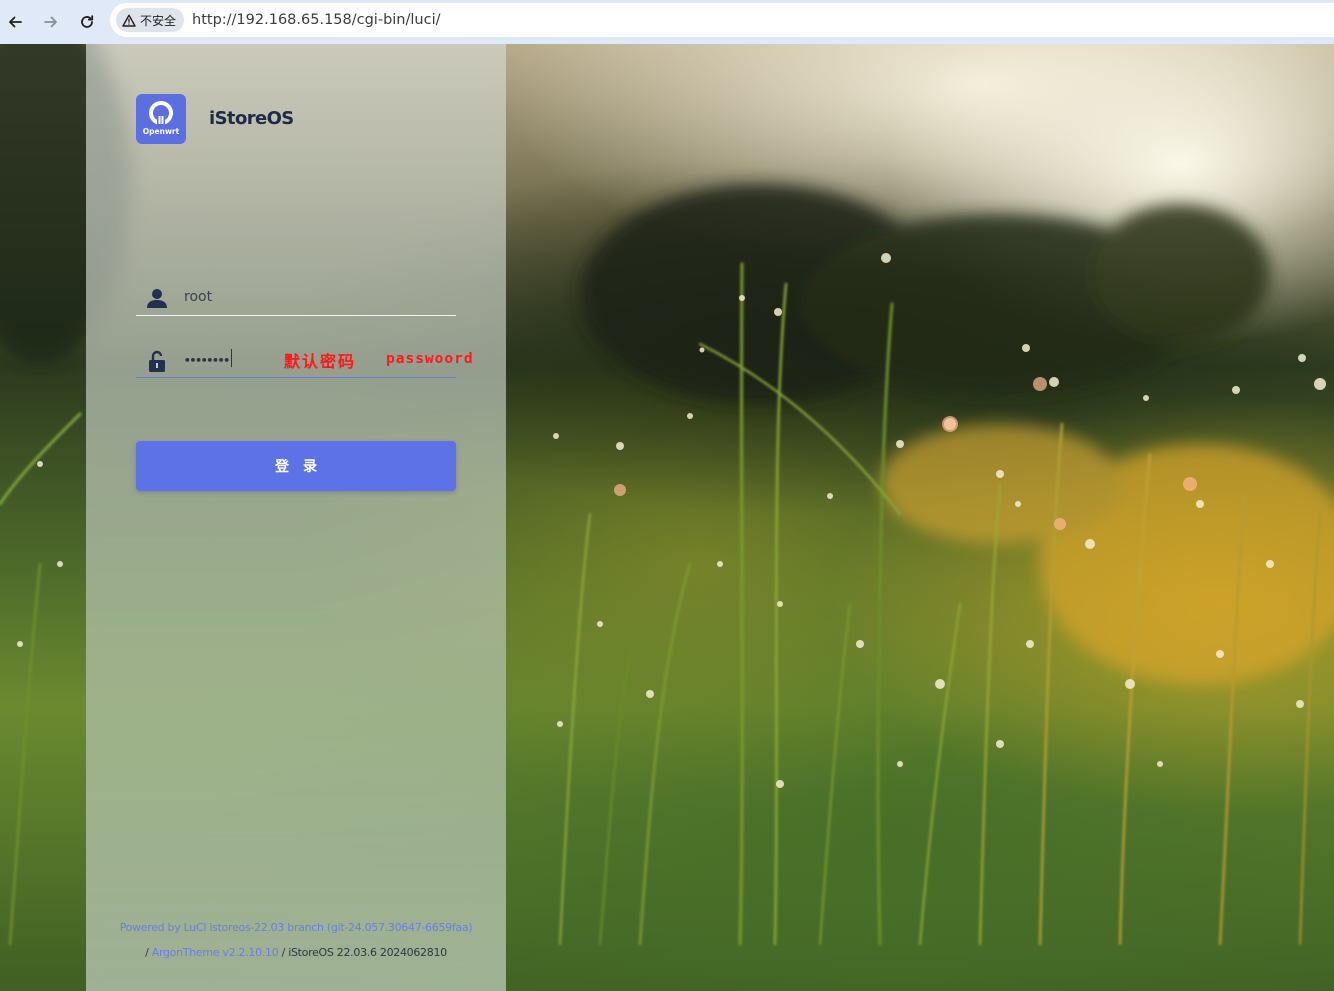 The height and width of the screenshot is (991, 1334). Describe the element at coordinates (251, 118) in the screenshot. I see `brand-name: iStoreOS` at that location.